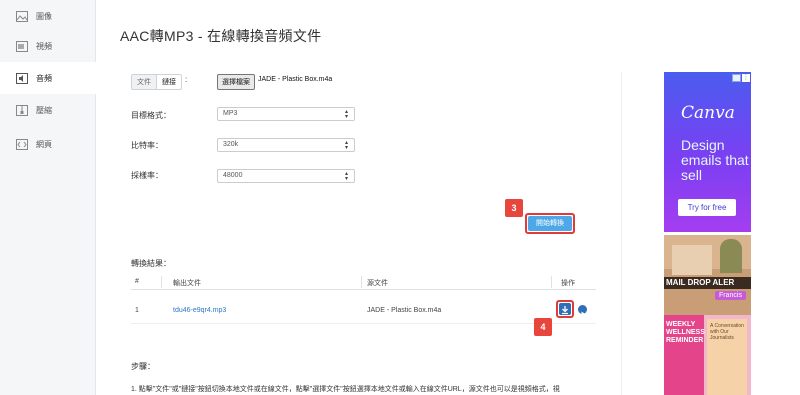 This screenshot has width=800, height=395. Describe the element at coordinates (727, 332) in the screenshot. I see `ad-banner-card-small: A Conversation with Our Journalists` at that location.